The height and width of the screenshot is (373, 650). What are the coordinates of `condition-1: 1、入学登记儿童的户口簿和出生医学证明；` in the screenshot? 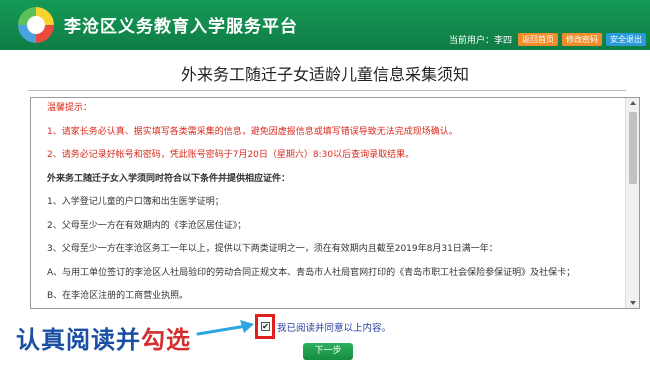 It's located at (135, 202).